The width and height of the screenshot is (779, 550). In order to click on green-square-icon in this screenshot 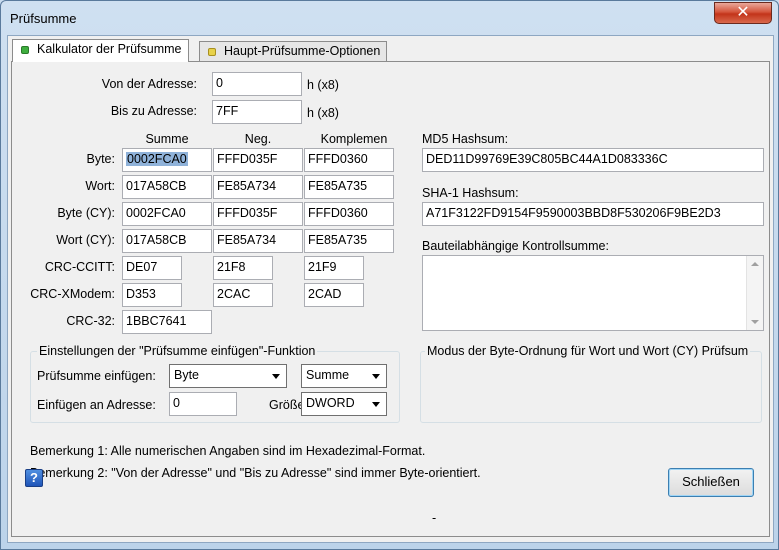, I will do `click(25, 50)`.